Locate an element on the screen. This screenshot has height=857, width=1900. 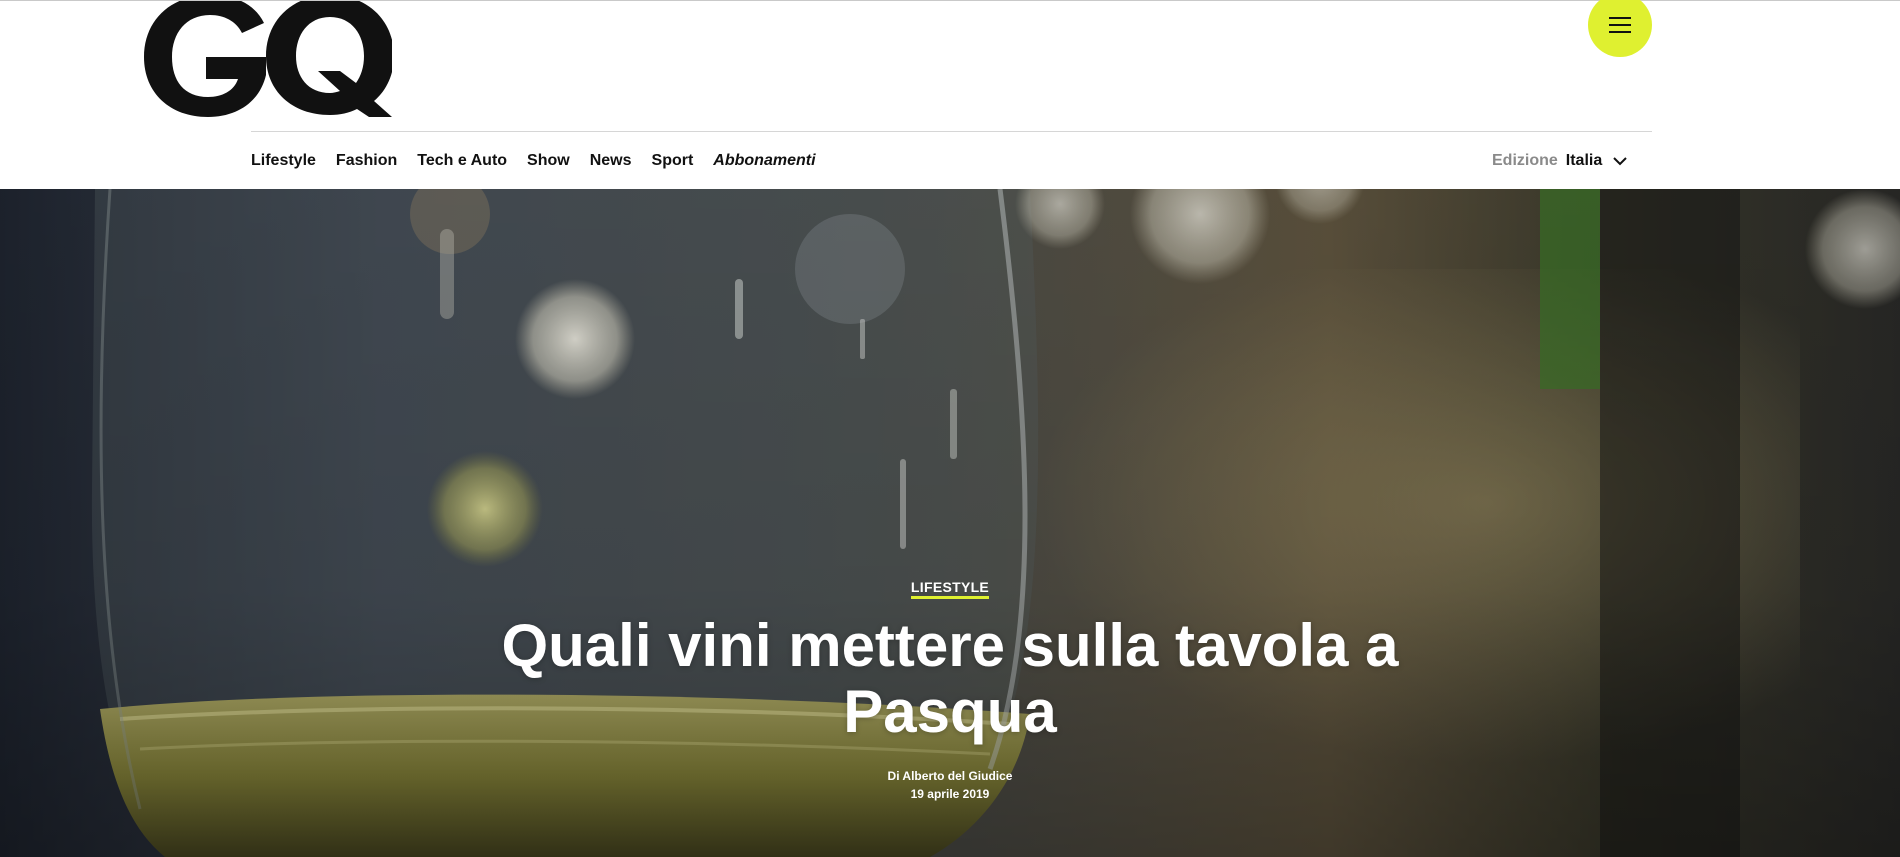
article-author: Di Alberto del Giudice is located at coordinates (950, 776).